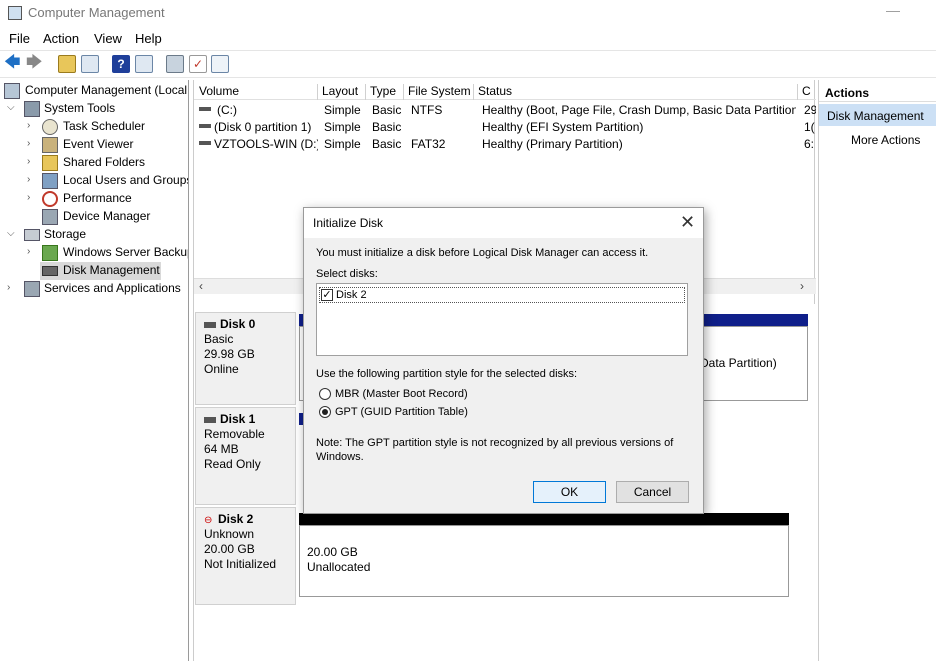 This screenshot has height=661, width=936. Describe the element at coordinates (229, 549) in the screenshot. I see `disk-size: 20.00 GB` at that location.